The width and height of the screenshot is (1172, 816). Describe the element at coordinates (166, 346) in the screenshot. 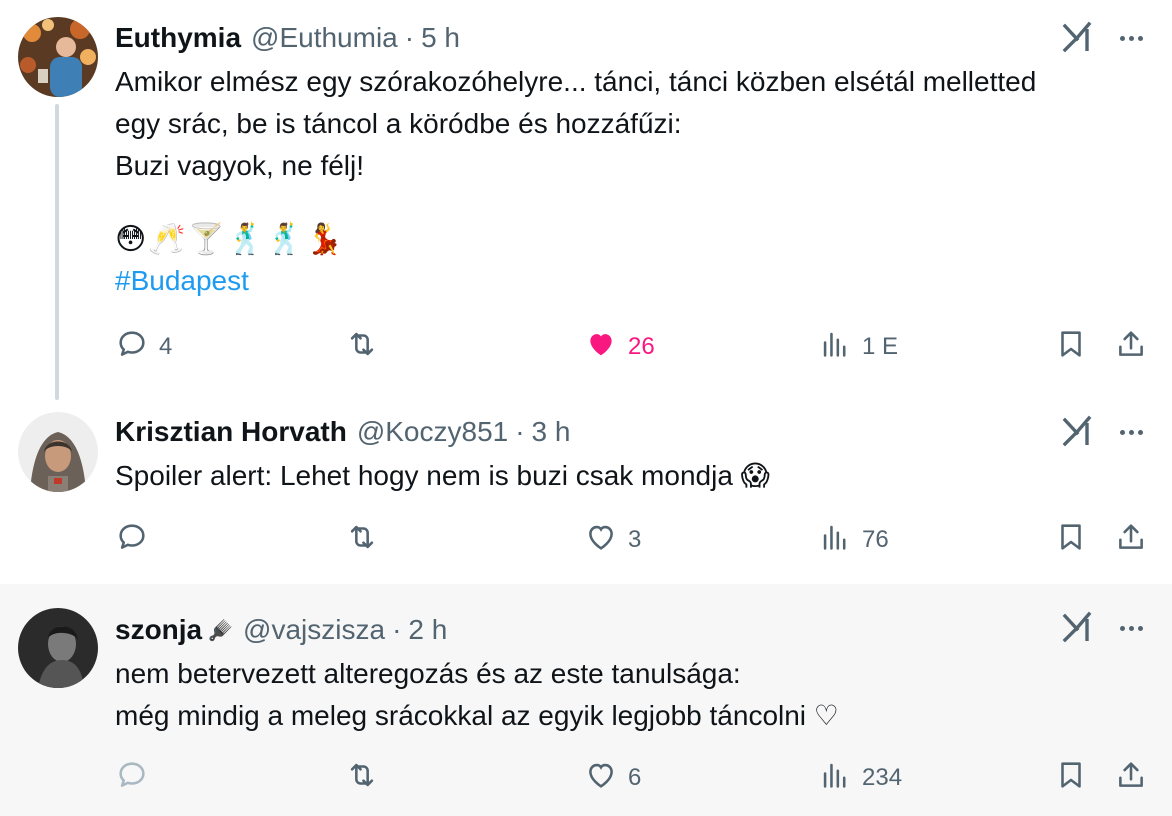

I see `reply-count: 4` at that location.